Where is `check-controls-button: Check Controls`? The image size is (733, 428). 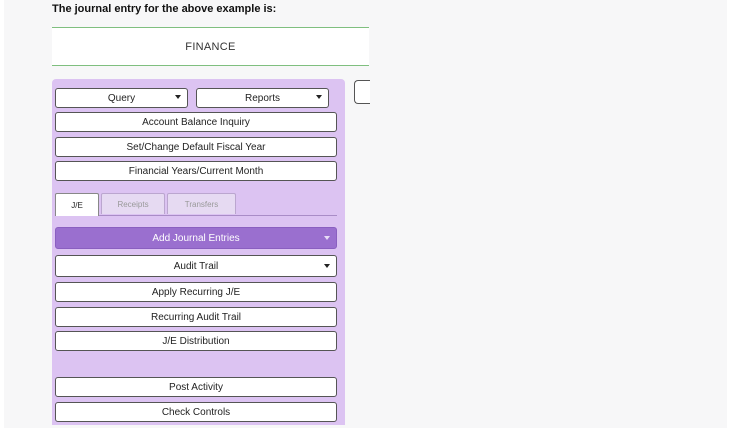 check-controls-button: Check Controls is located at coordinates (196, 412).